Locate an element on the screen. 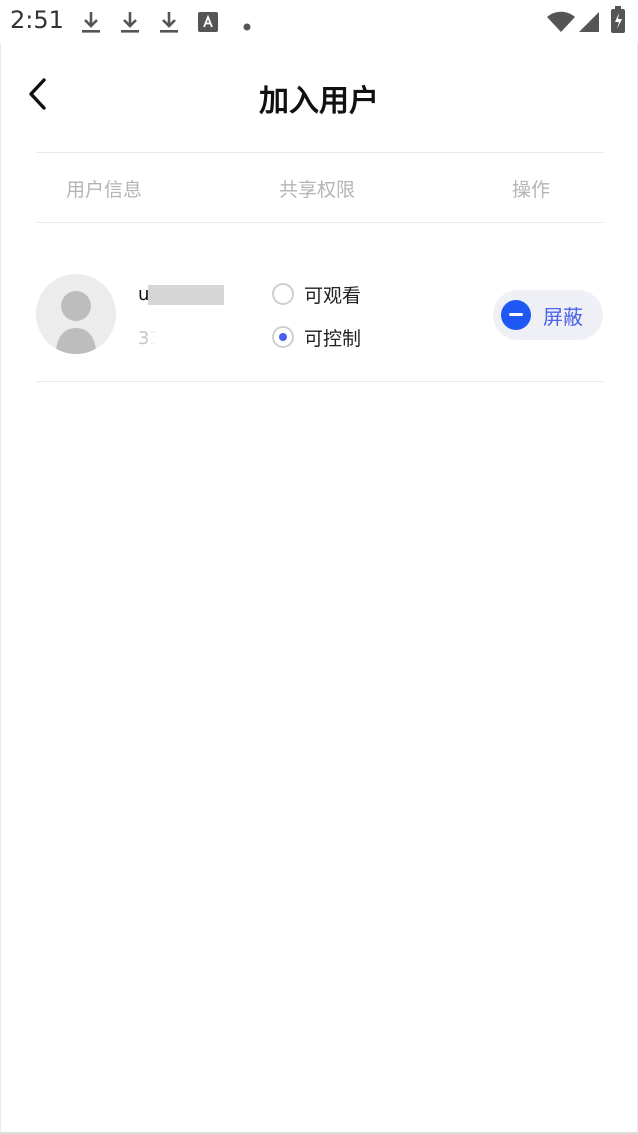  status-bar: 2:51 is located at coordinates (319, 22).